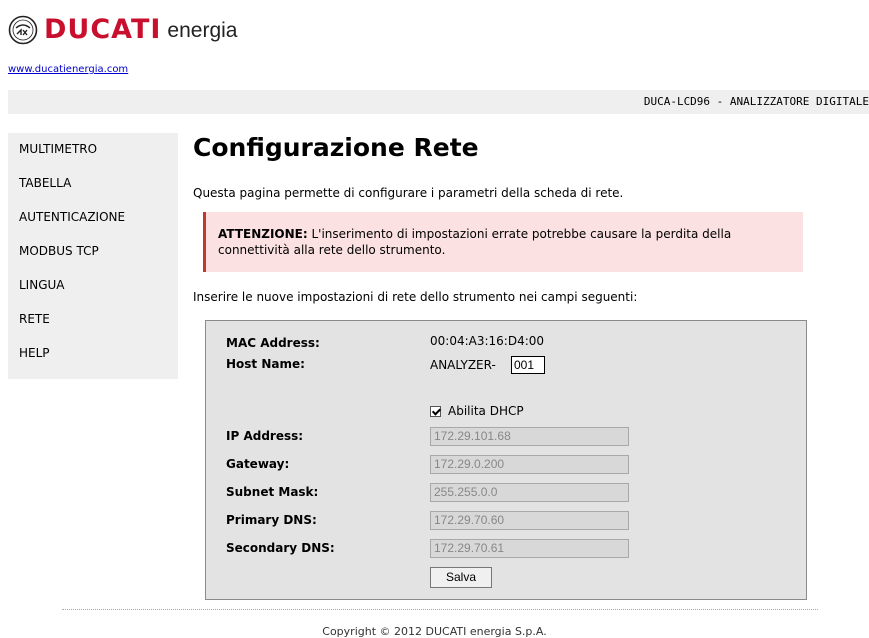 The height and width of the screenshot is (638, 869). Describe the element at coordinates (529, 436) in the screenshot. I see `ip-address-field: 172.29.101.68` at that location.